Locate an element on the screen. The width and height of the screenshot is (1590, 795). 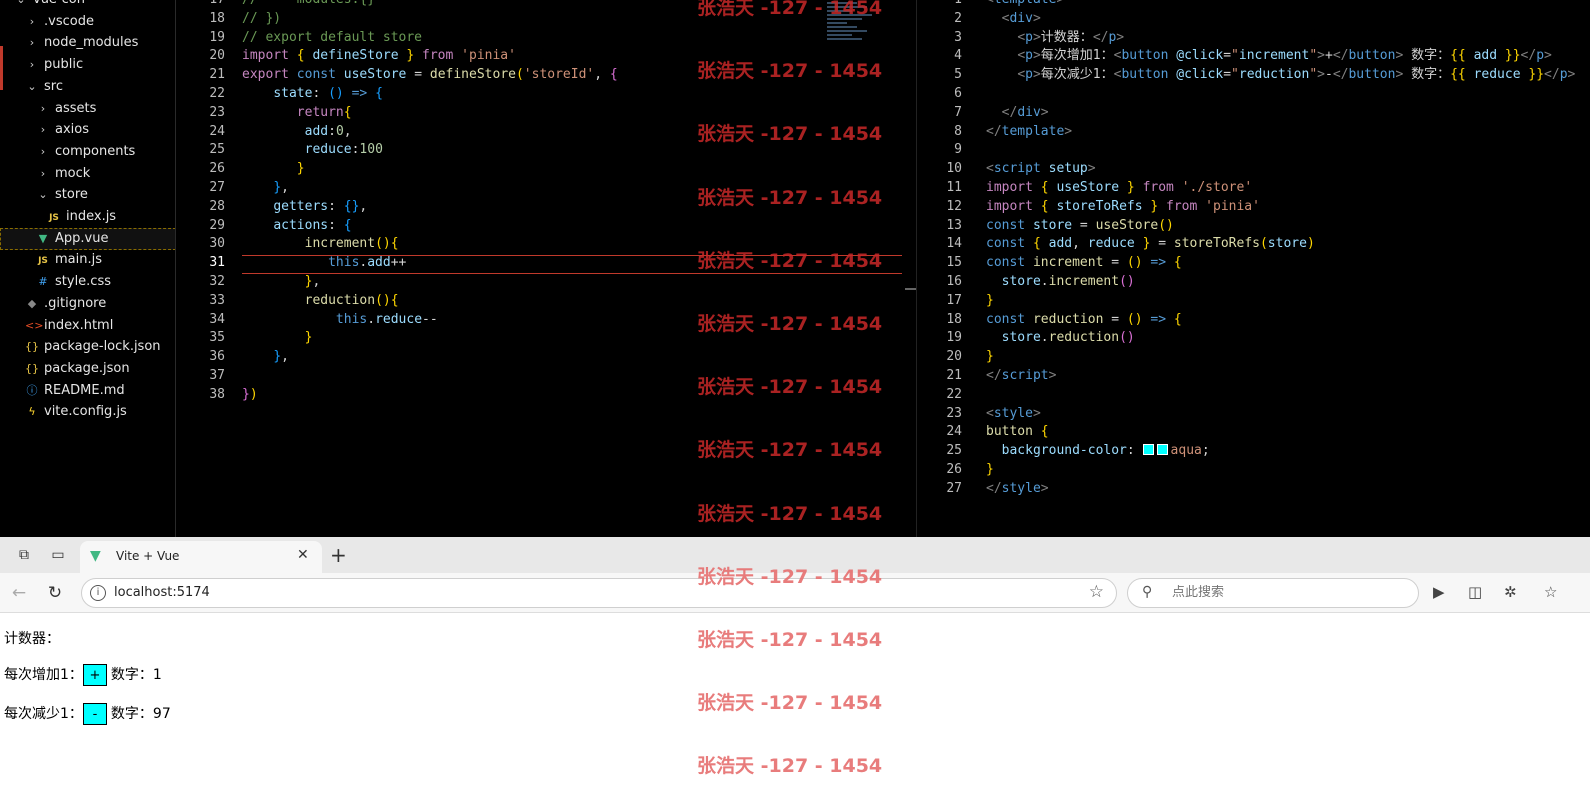
line-number: 34 is located at coordinates (217, 319).